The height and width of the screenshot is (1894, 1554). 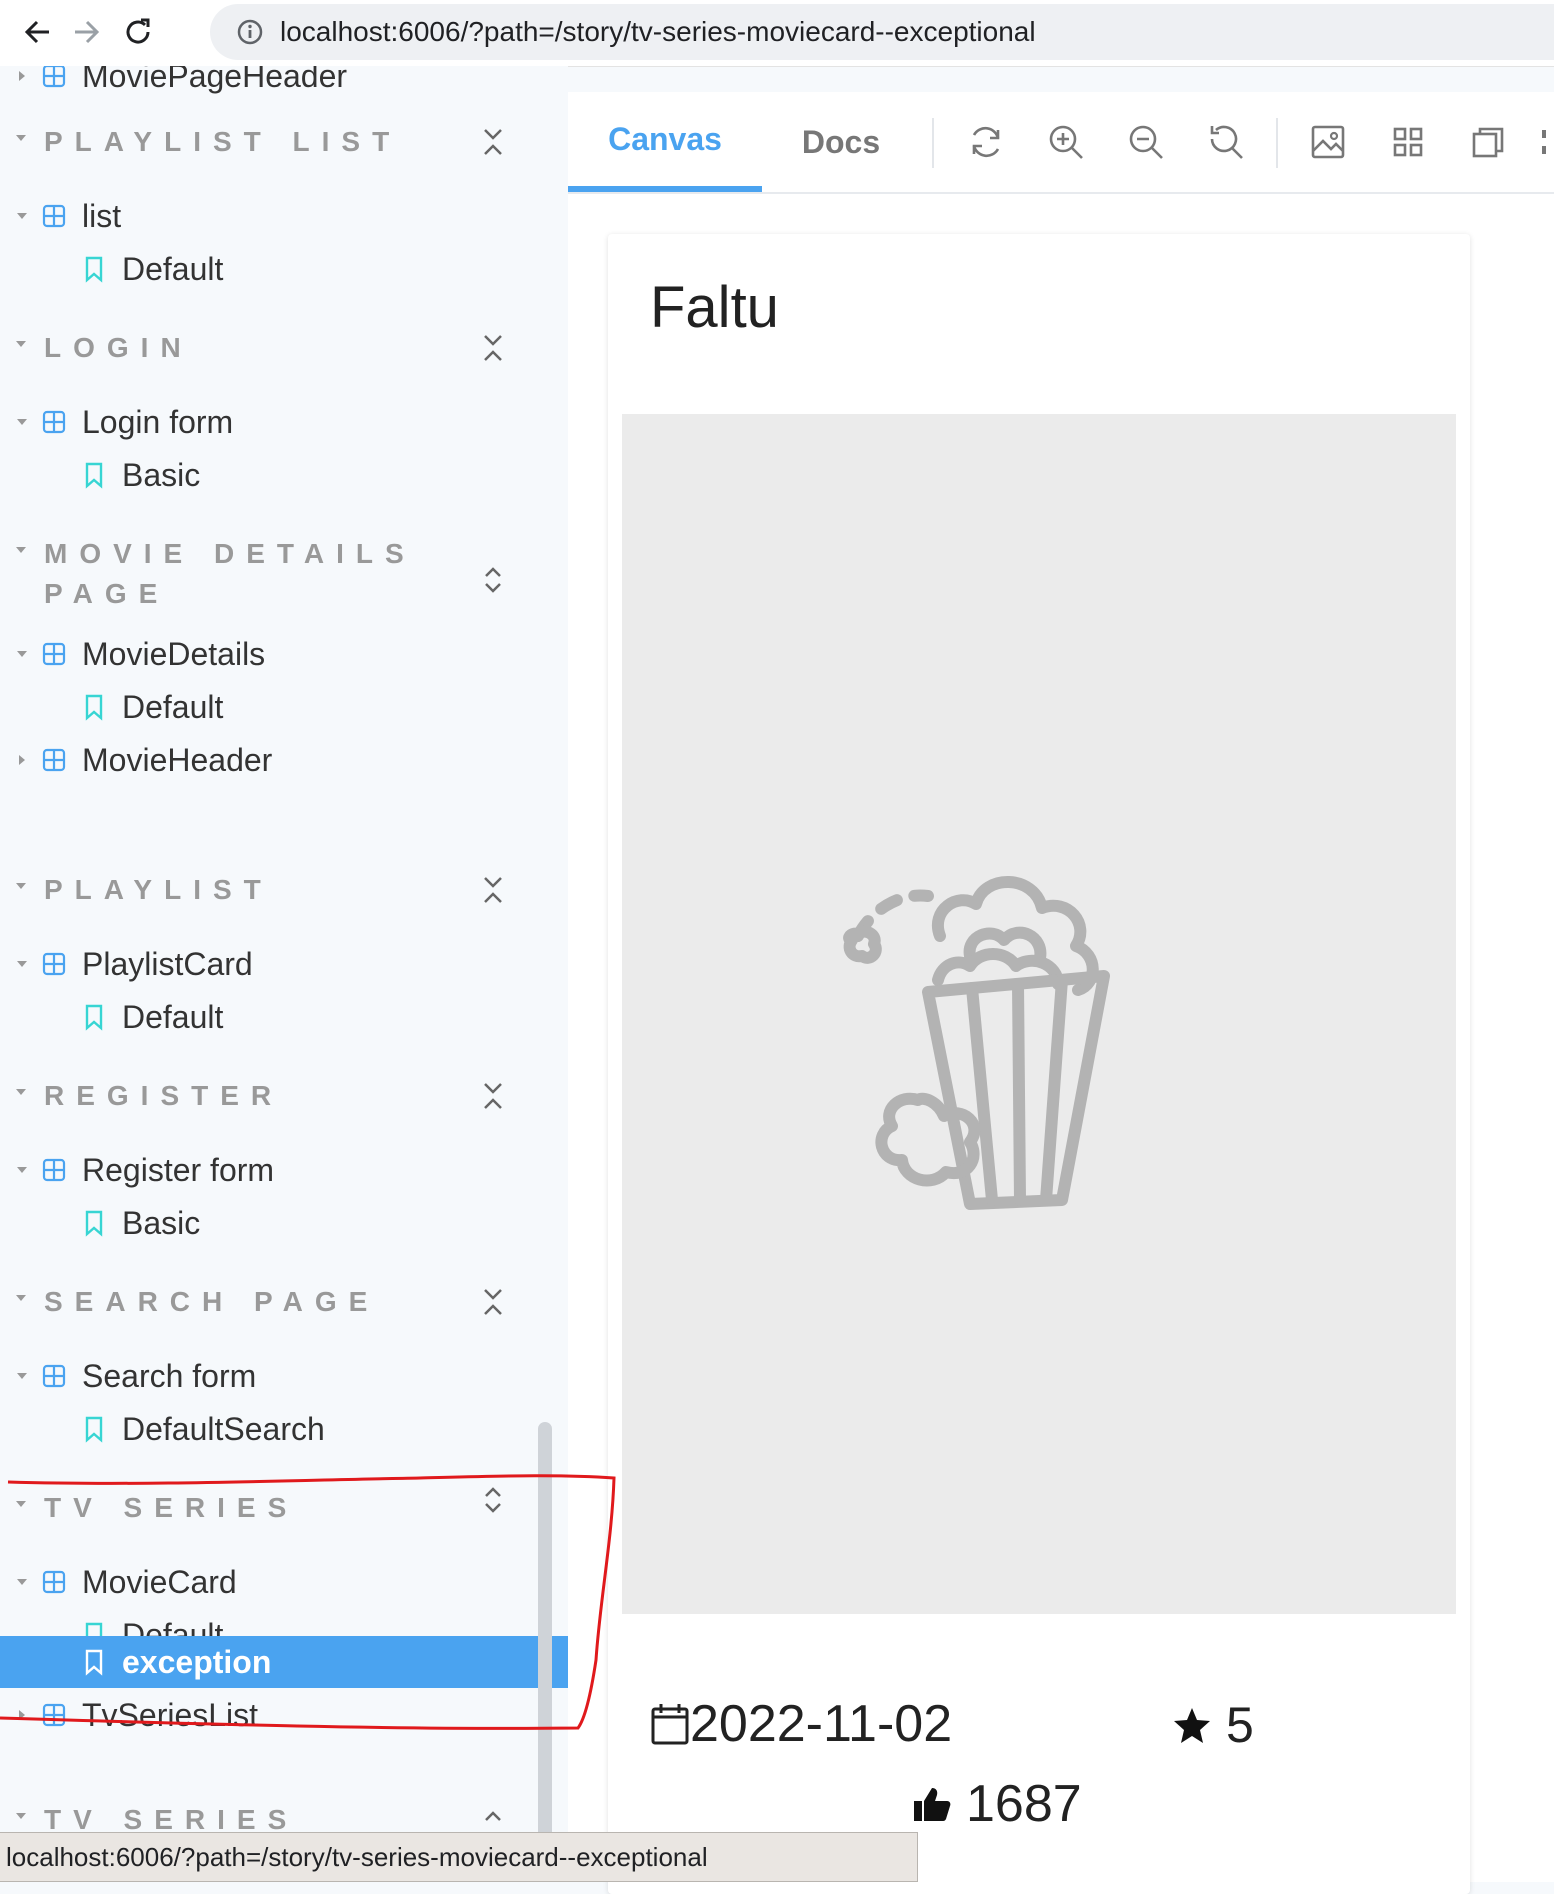 I want to click on release-date: 2022-11-02, so click(x=801, y=1724).